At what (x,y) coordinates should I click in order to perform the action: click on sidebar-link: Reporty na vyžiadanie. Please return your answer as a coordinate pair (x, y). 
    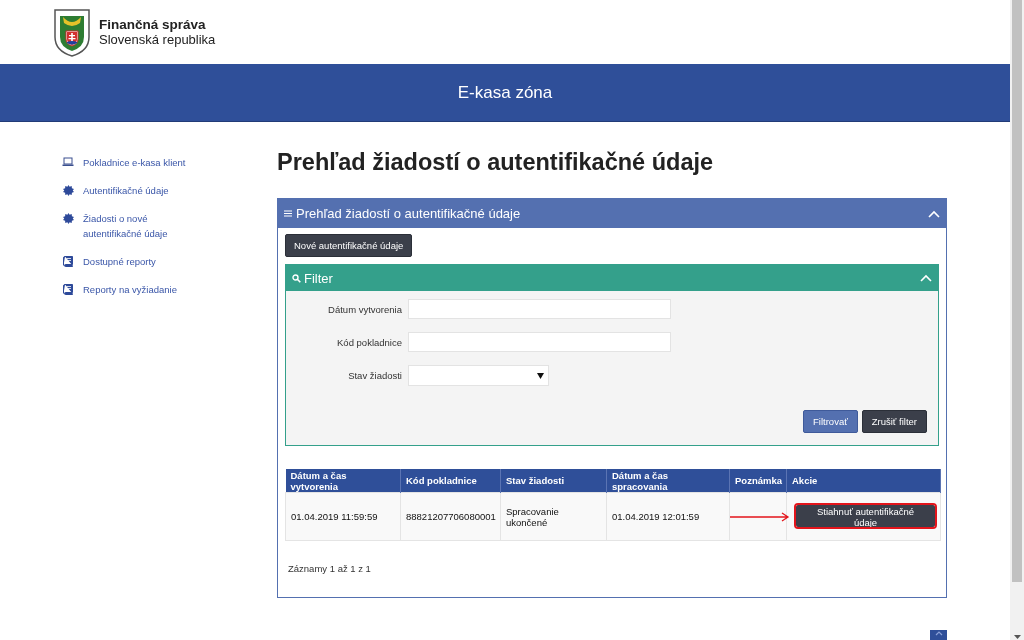
    Looking at the image, I should click on (127, 289).